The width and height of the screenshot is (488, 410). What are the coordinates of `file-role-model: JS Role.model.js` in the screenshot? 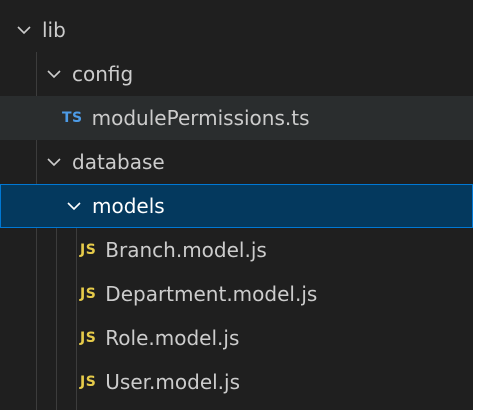 It's located at (236, 338).